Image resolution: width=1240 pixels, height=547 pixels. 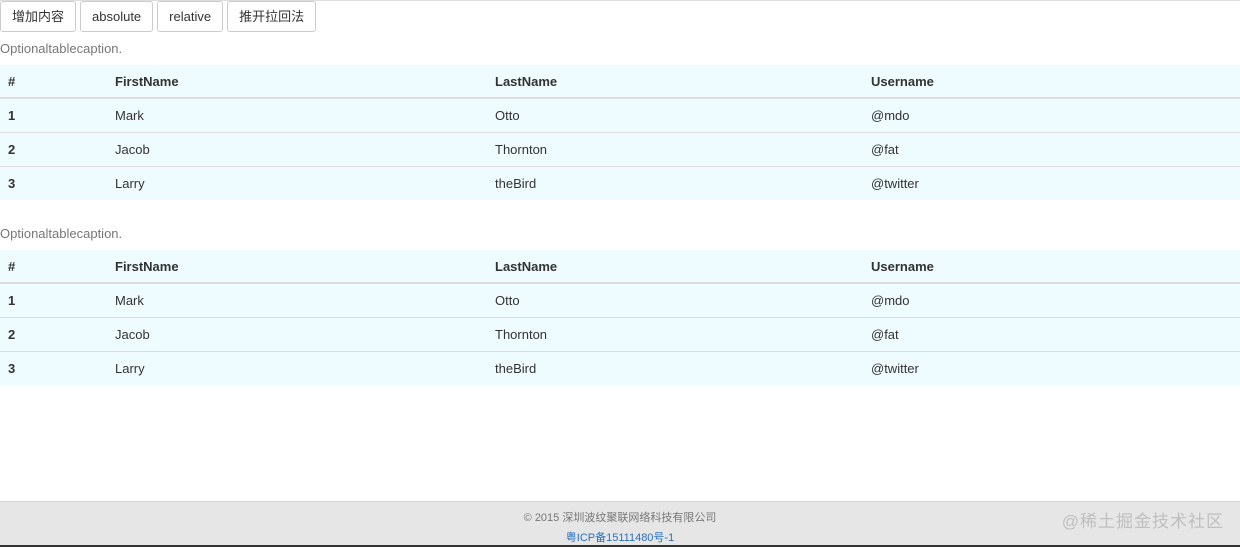 I want to click on add-content-button: 增加内容, so click(x=38, y=16).